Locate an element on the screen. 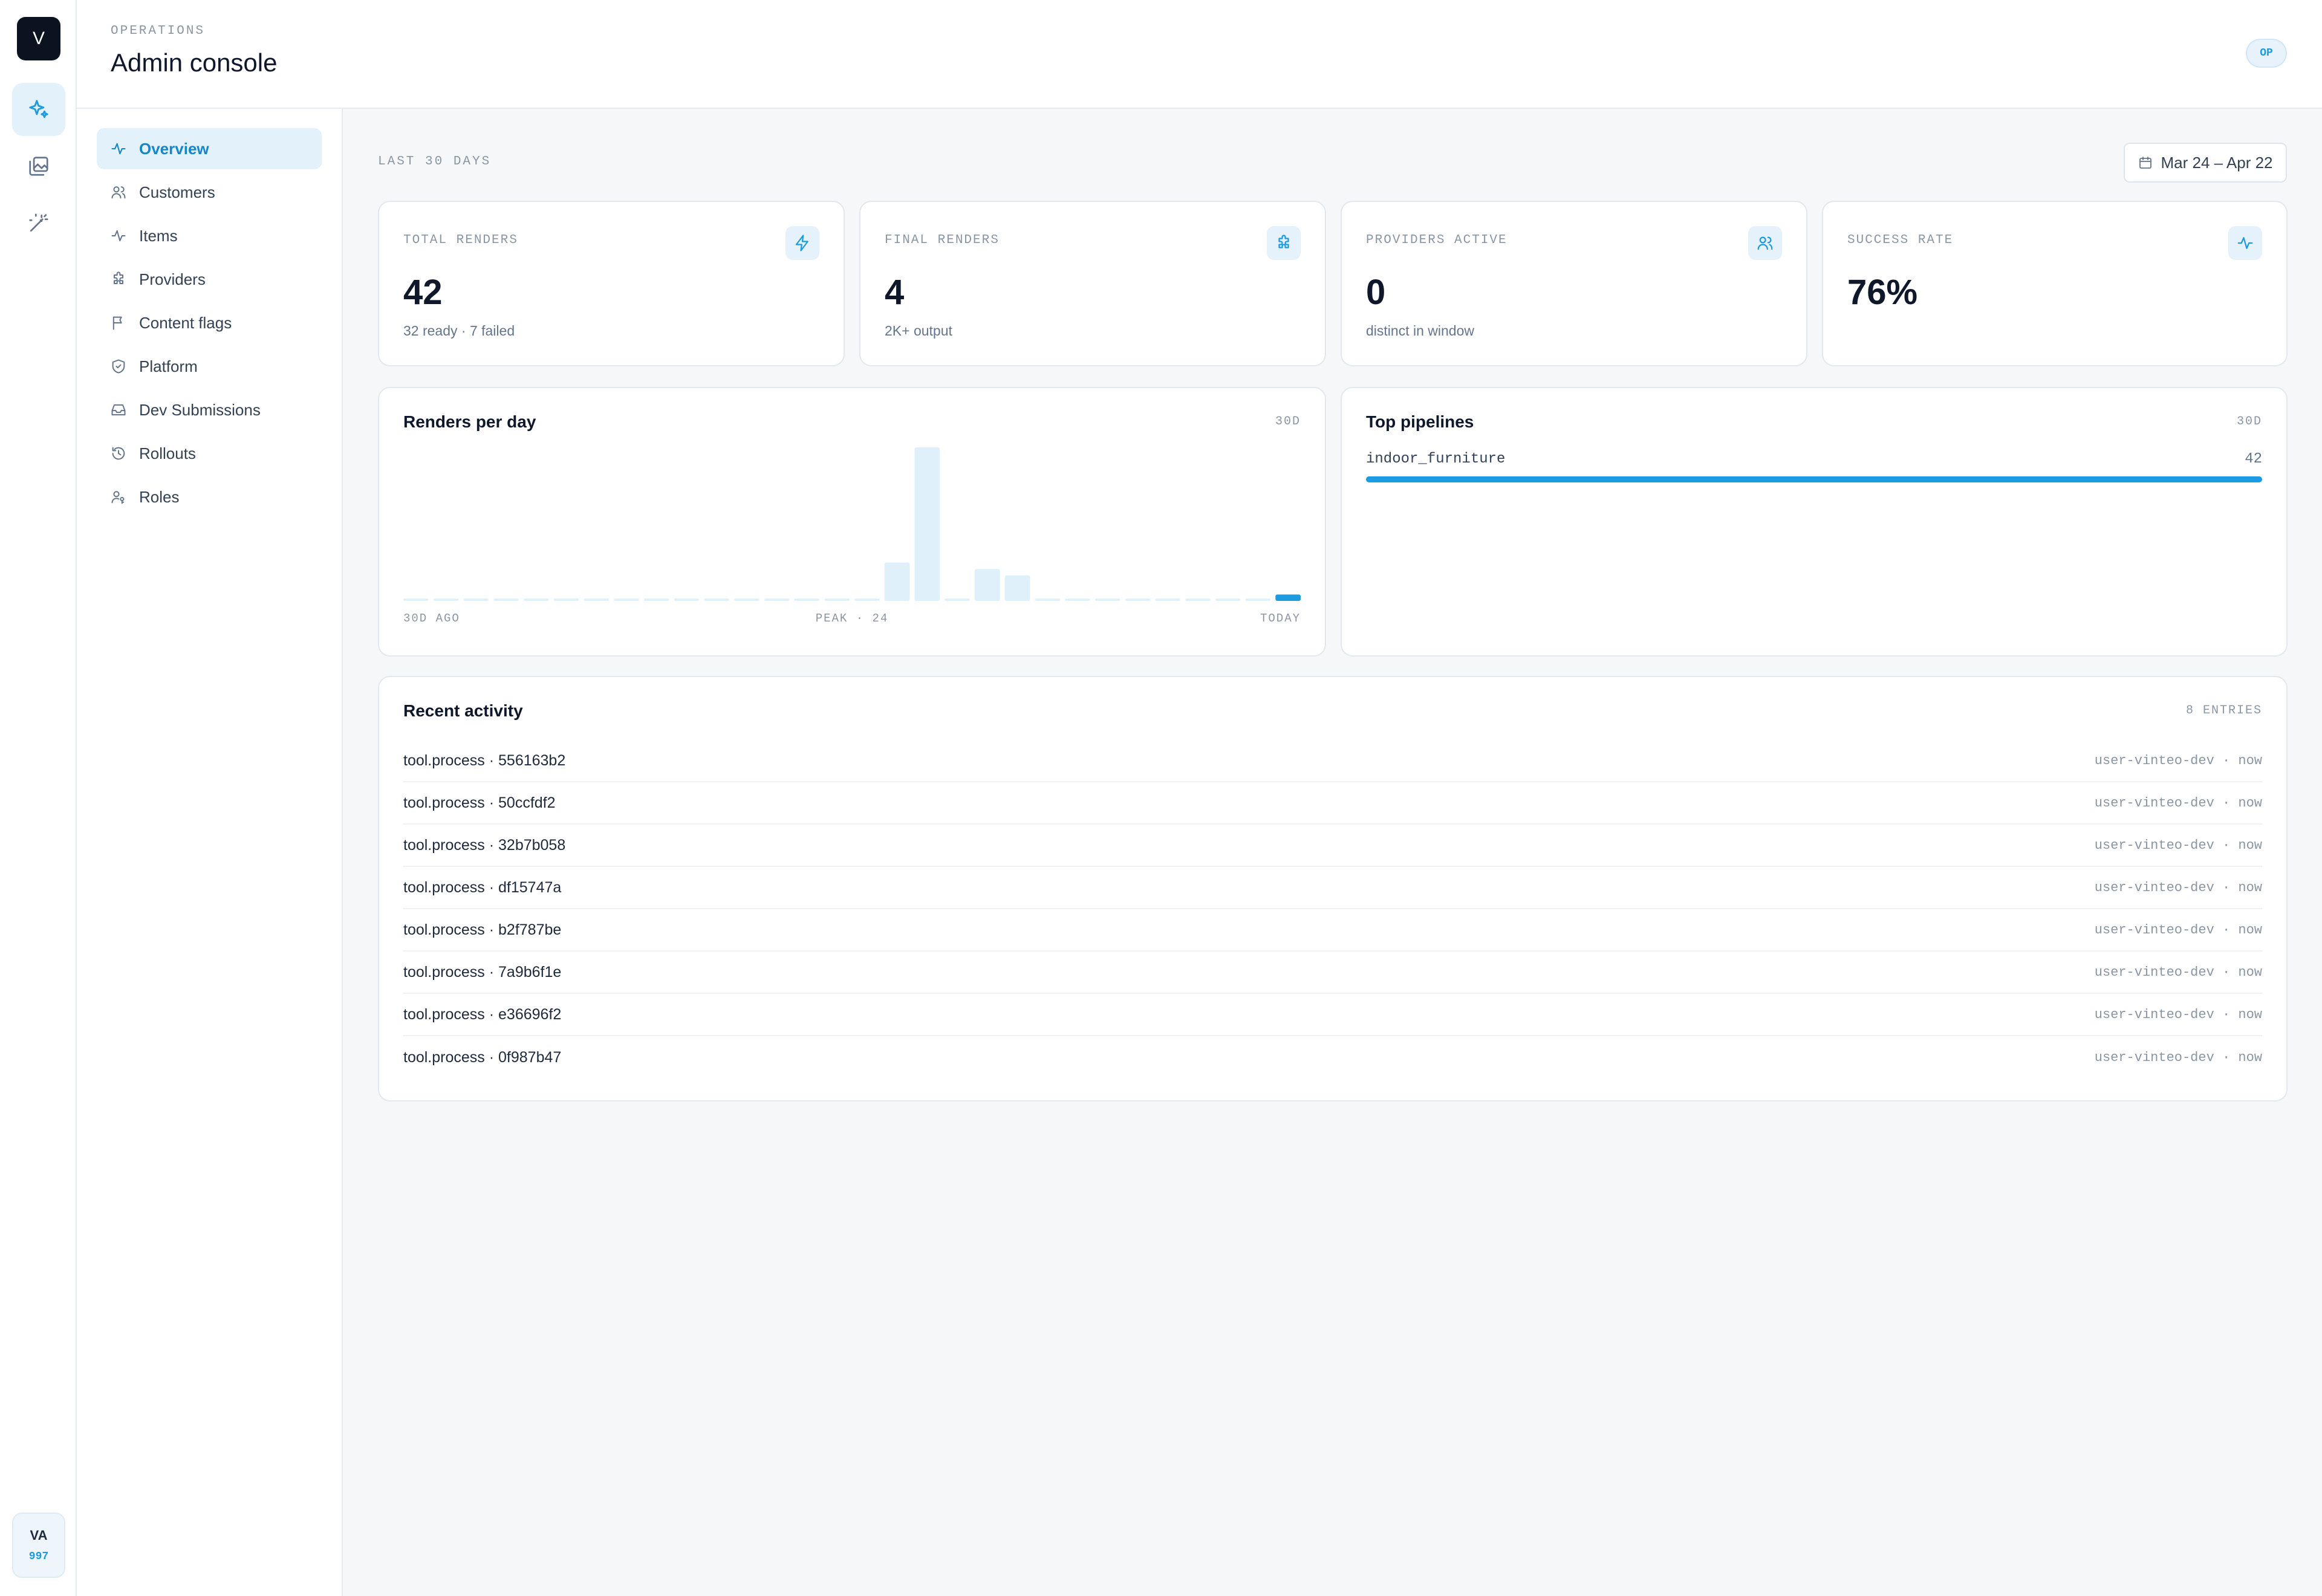 Image resolution: width=2322 pixels, height=1596 pixels. stat-card-success-rate: SUCCESS RATE 76% is located at coordinates (2055, 283).